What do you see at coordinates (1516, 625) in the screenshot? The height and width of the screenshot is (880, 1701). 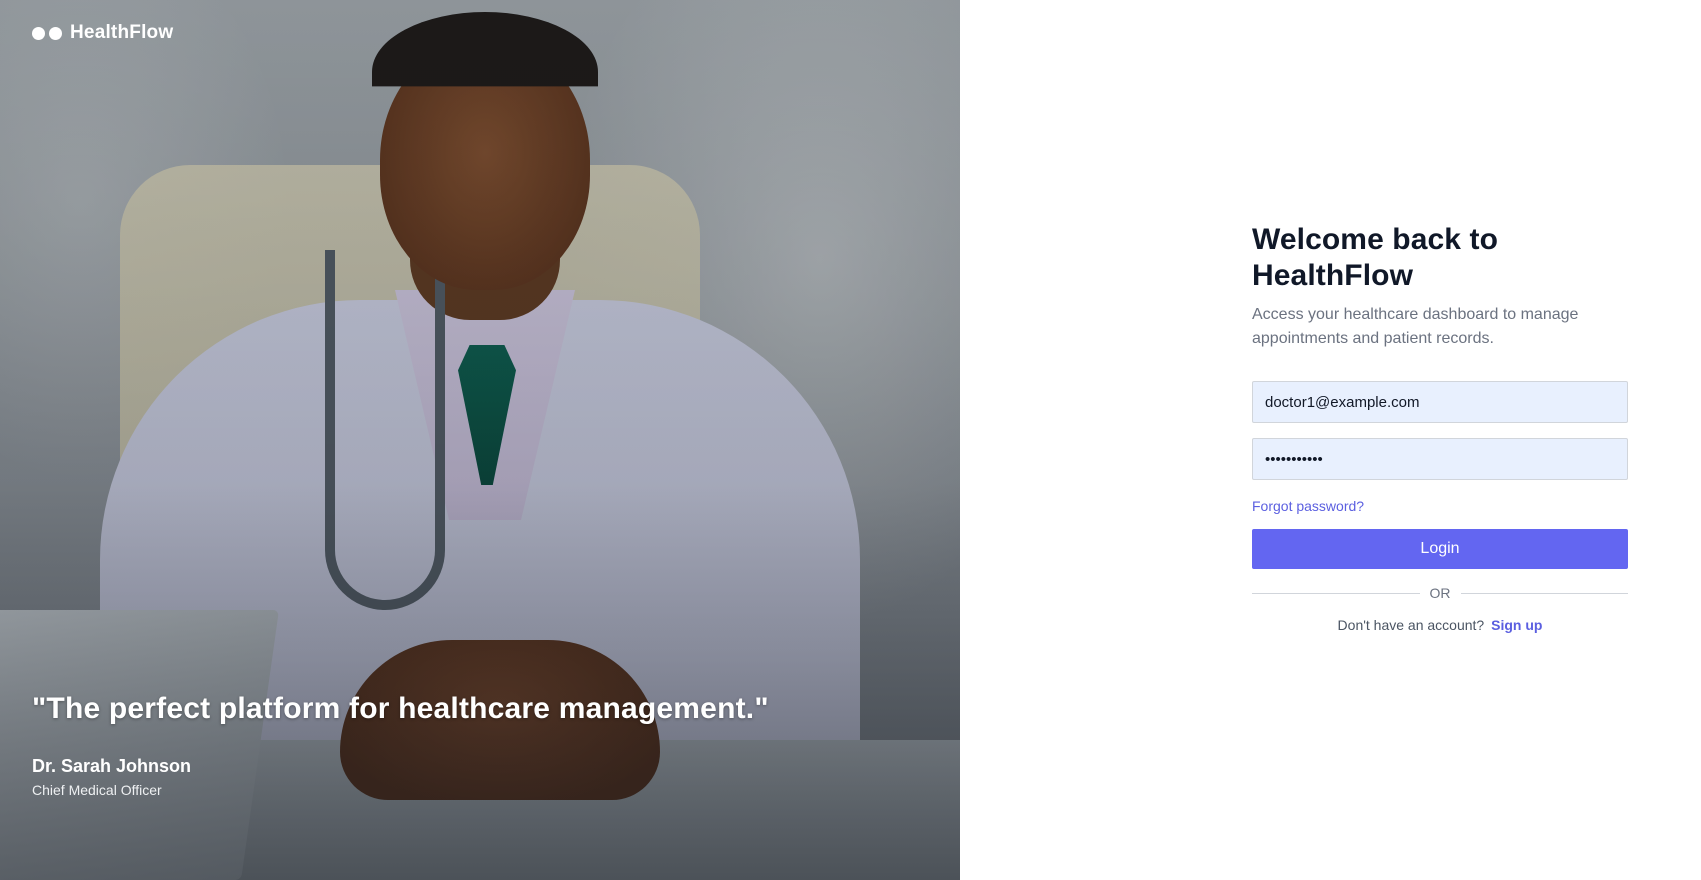 I see `signup-link: Sign up` at bounding box center [1516, 625].